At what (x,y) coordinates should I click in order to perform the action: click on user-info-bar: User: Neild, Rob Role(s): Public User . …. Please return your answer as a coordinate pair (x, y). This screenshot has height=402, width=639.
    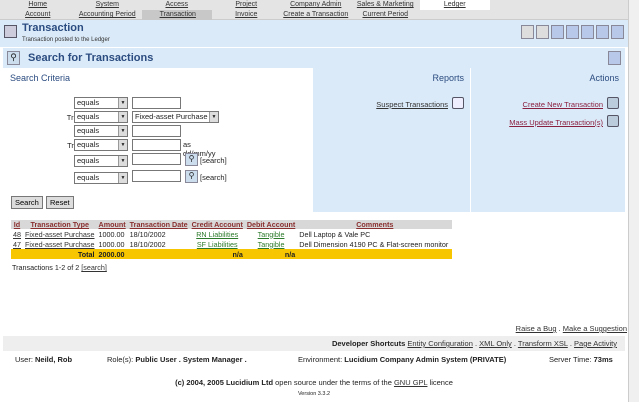
    Looking at the image, I should click on (314, 360).